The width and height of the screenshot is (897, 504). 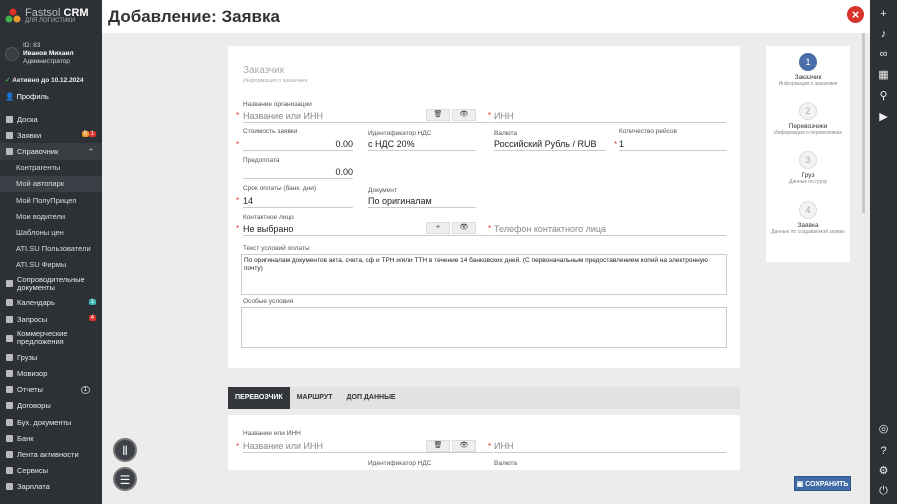 I want to click on sidebar-label: Бух. документы, so click(x=44, y=422).